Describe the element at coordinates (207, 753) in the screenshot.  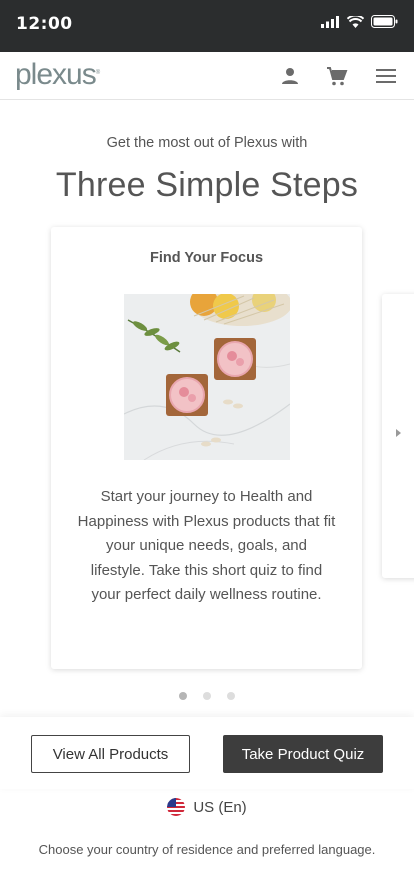
I see `action-bar: View All Products Take Product Quiz` at that location.